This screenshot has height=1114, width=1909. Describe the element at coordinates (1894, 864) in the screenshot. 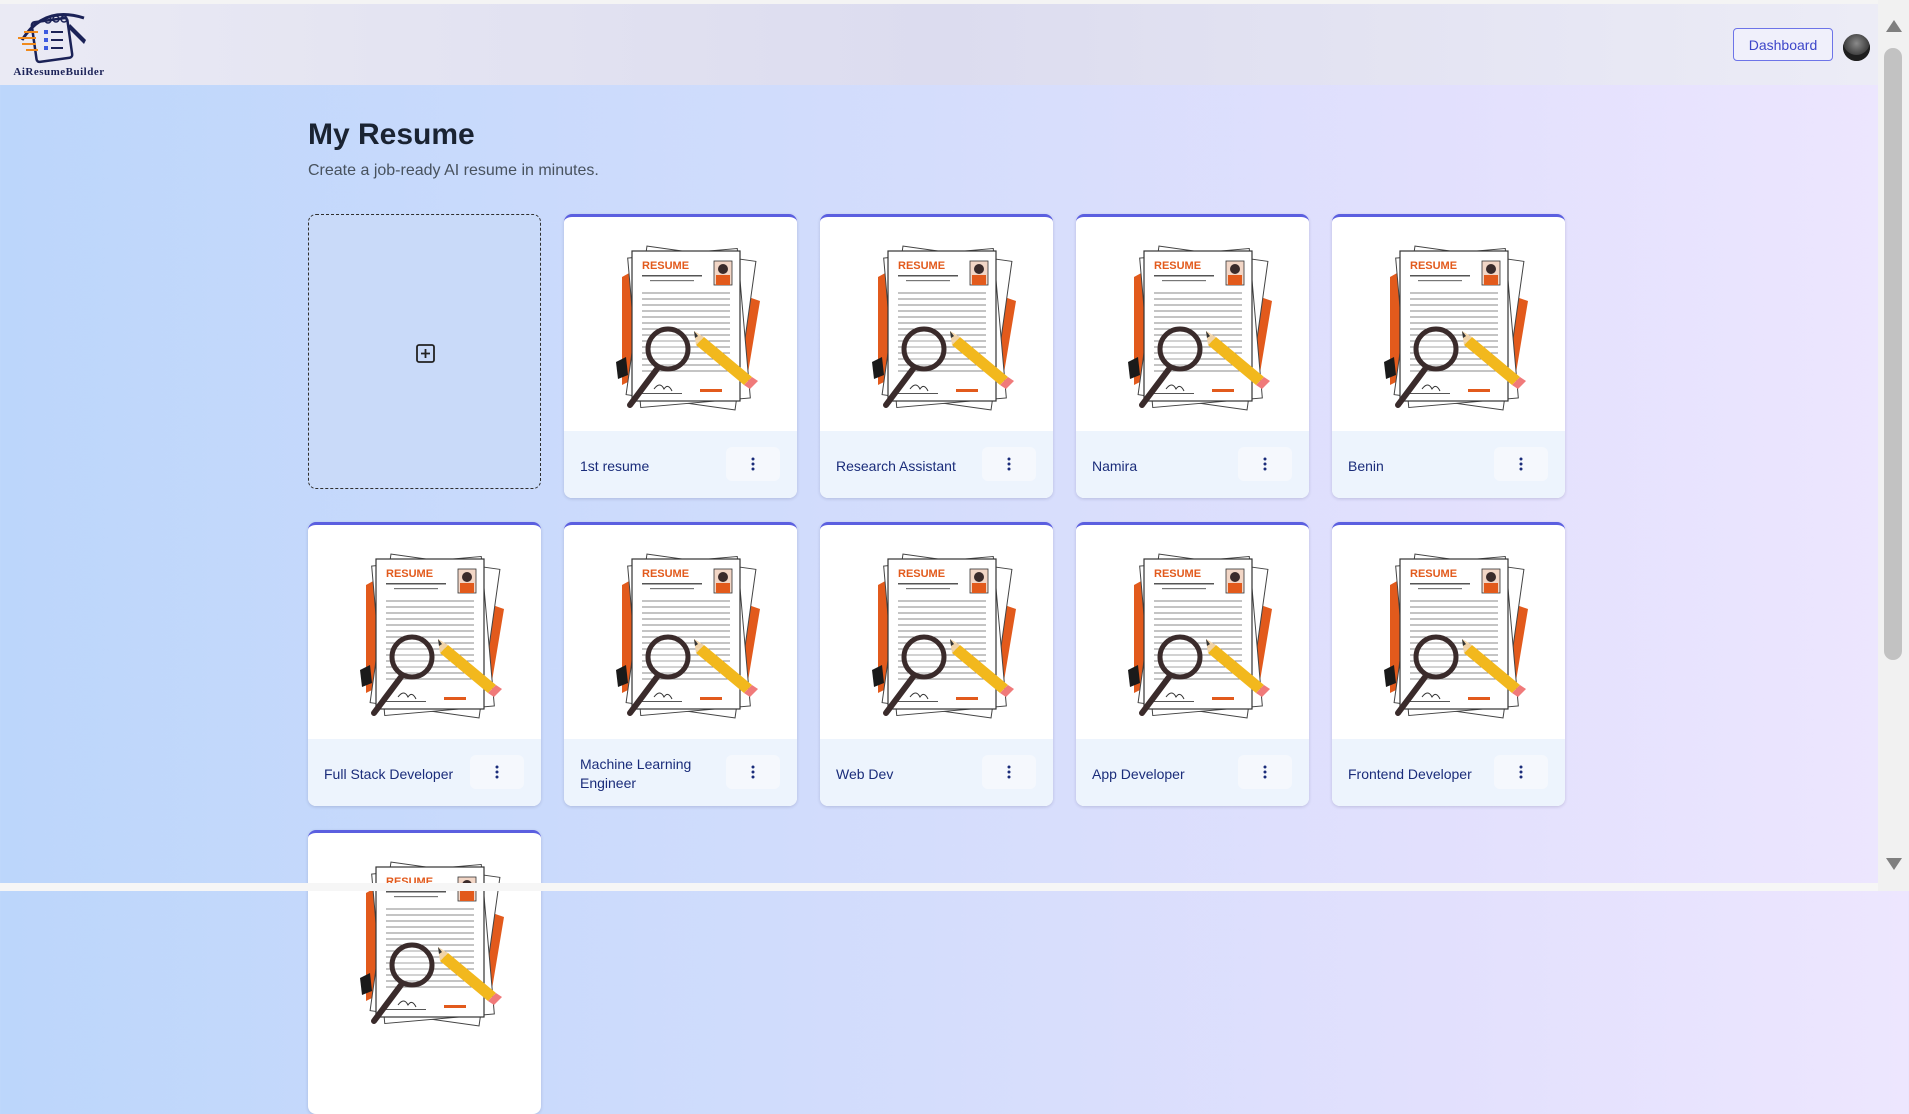

I see `scroll-down-arrow-icon` at that location.